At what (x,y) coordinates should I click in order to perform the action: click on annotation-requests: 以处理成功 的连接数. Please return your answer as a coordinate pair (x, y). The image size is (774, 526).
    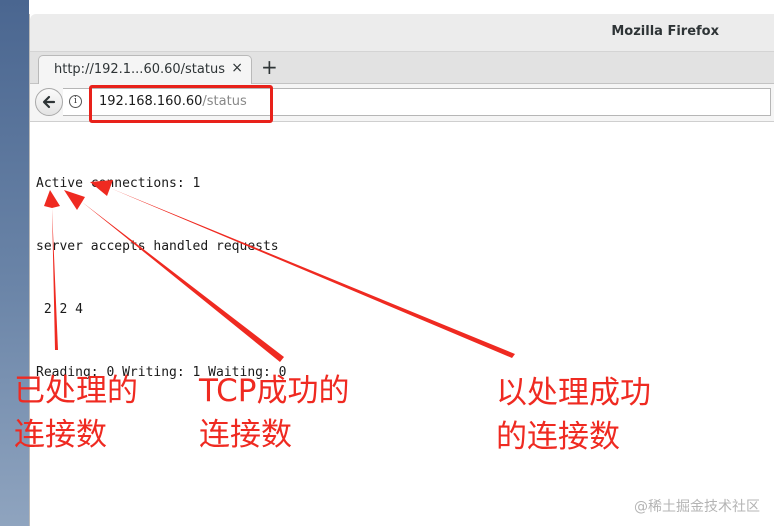
    Looking at the image, I should click on (573, 415).